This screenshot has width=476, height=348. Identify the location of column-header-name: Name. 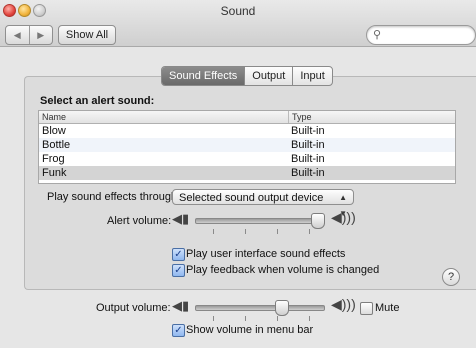
(164, 117).